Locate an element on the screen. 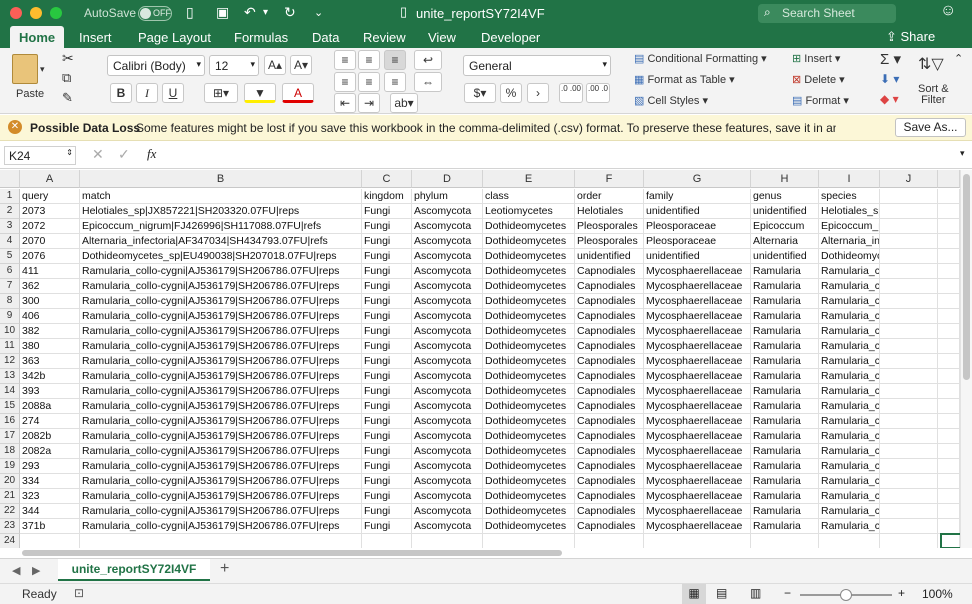 This screenshot has width=972, height=604. cell-j14 is located at coordinates (909, 391).